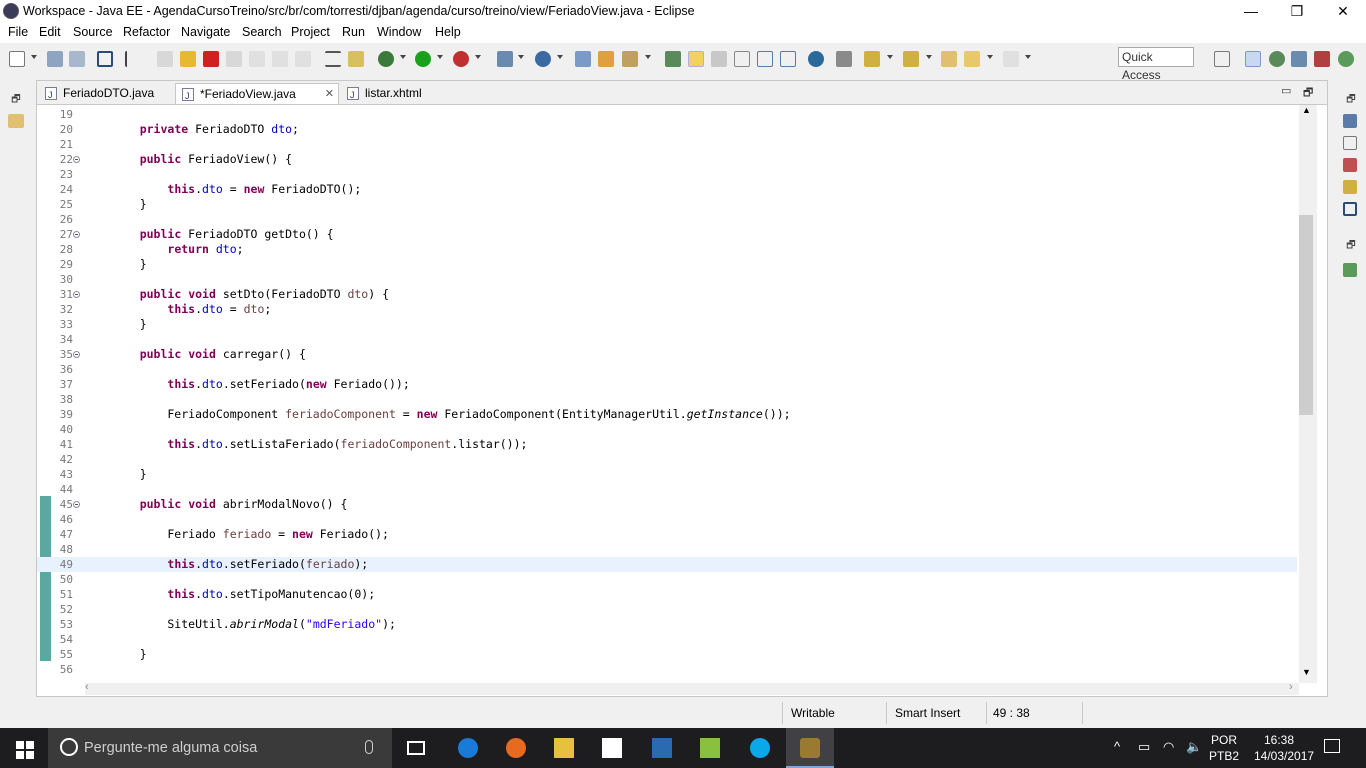 Image resolution: width=1366 pixels, height=768 pixels. What do you see at coordinates (1117, 746) in the screenshot?
I see `show-hidden-icons: ^` at bounding box center [1117, 746].